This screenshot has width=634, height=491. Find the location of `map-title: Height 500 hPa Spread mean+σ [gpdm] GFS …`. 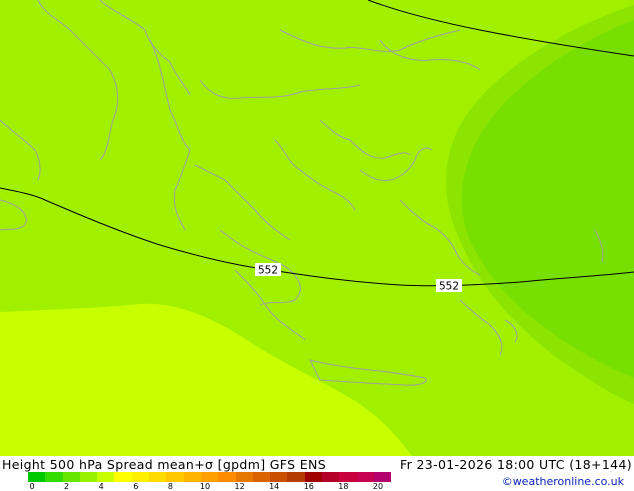

map-title: Height 500 hPa Spread mean+σ [gpdm] GFS … is located at coordinates (164, 464).